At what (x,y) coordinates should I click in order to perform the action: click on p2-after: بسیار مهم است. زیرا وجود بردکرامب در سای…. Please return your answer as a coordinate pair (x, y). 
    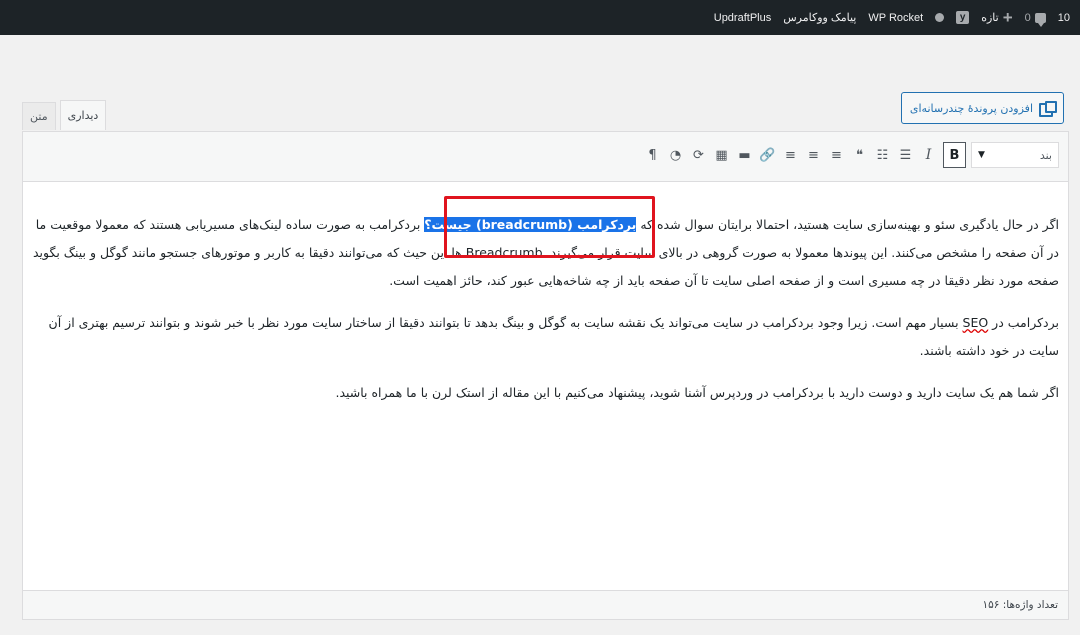
    Looking at the image, I should click on (553, 336).